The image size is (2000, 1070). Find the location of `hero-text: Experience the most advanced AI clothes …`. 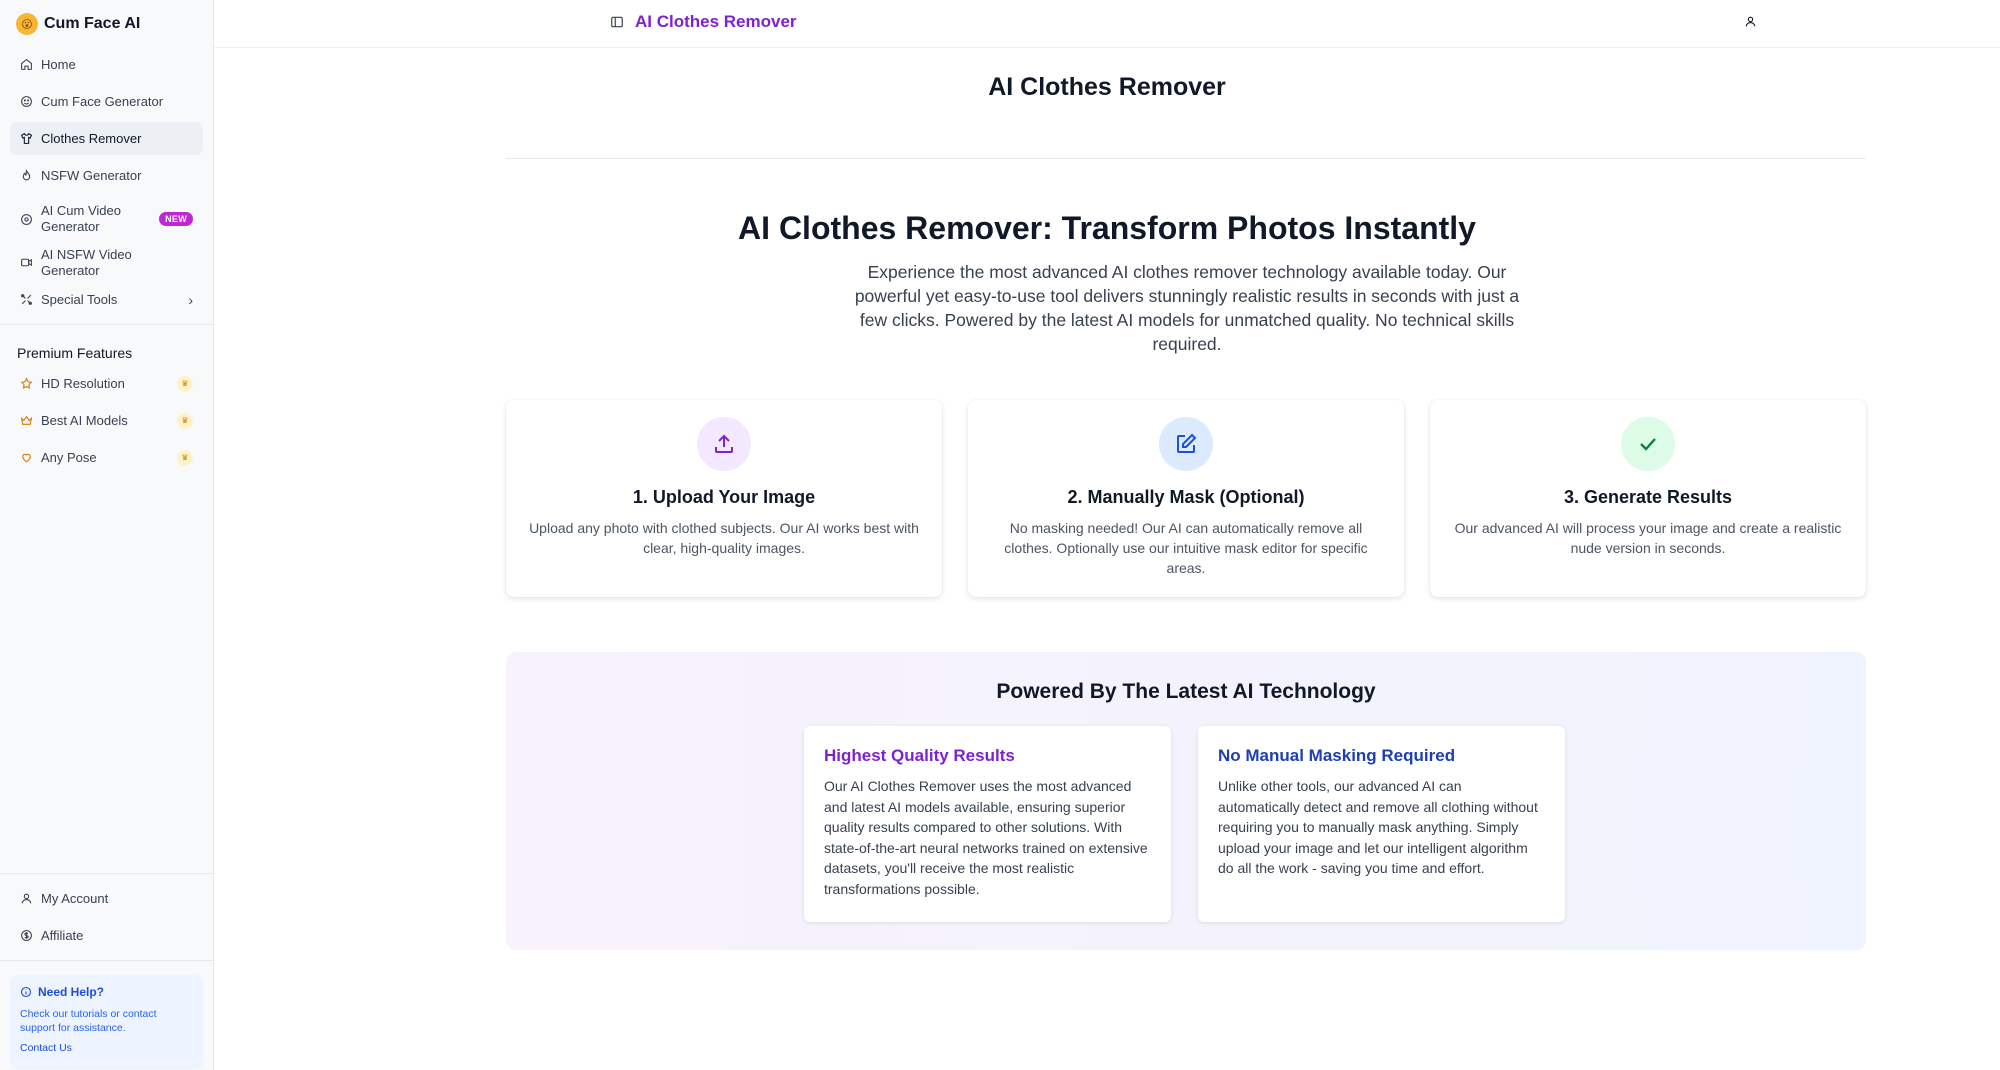

hero-text: Experience the most advanced AI clothes … is located at coordinates (1187, 308).